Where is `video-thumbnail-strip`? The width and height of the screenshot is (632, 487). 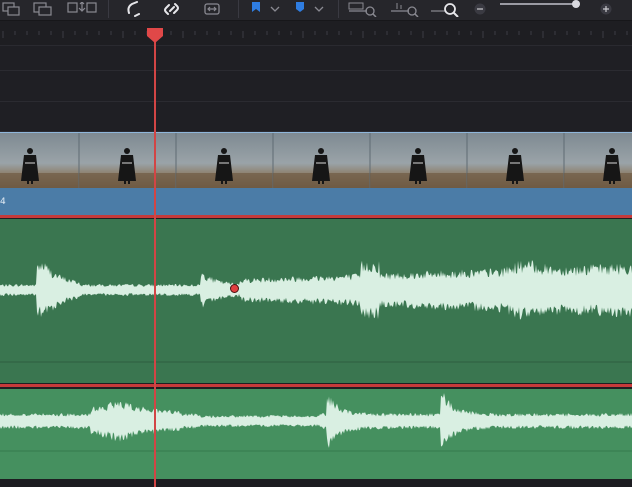 video-thumbnail-strip is located at coordinates (316, 160).